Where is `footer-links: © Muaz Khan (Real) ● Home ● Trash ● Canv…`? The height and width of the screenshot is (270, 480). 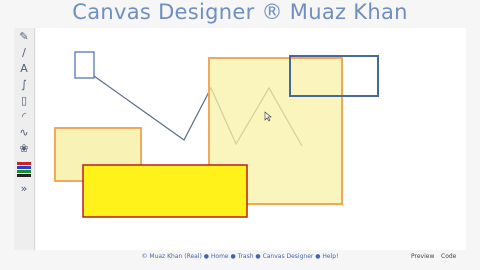 footer-links: © Muaz Khan (Real) ● Home ● Trash ● Canv… is located at coordinates (240, 257).